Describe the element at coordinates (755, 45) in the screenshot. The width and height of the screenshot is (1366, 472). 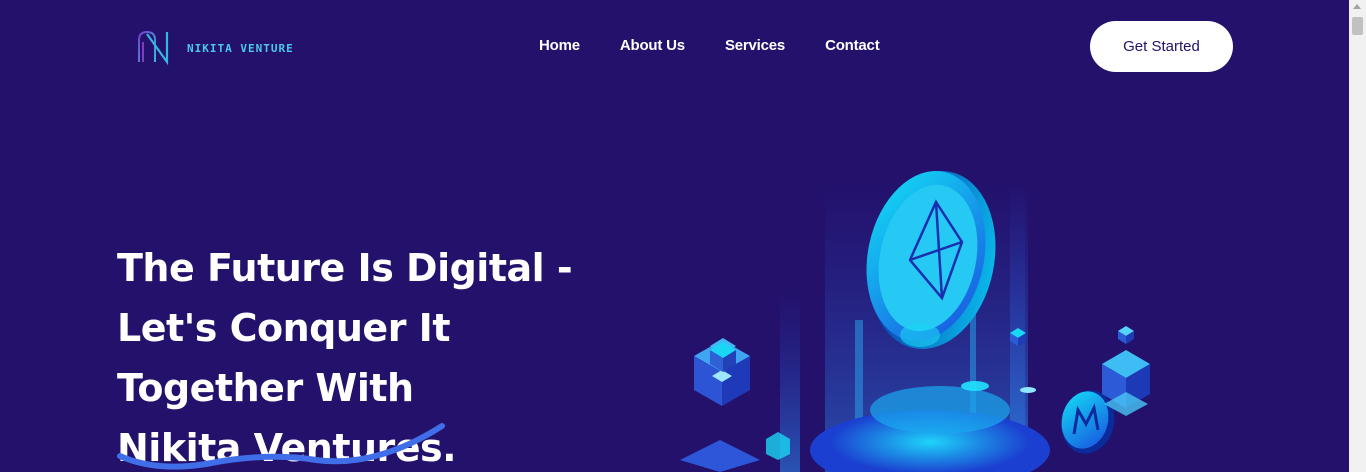
I see `nav-link-services: Services` at that location.